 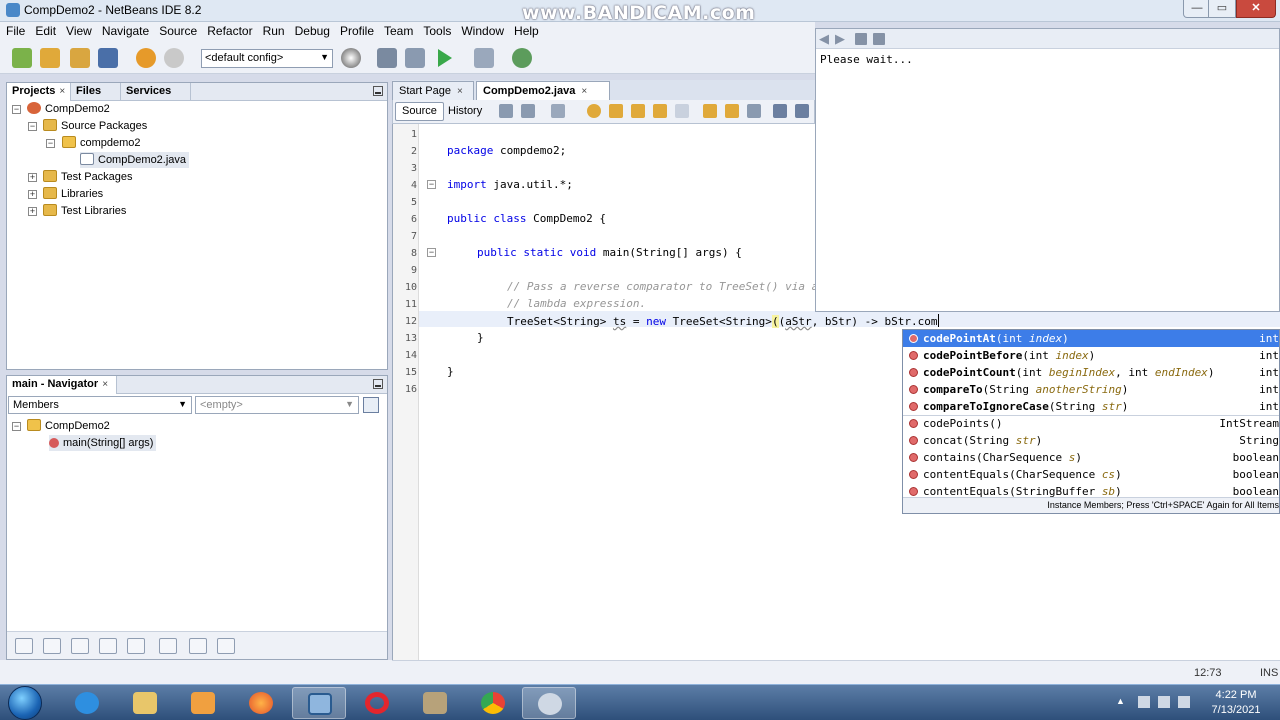 What do you see at coordinates (371, 405) in the screenshot?
I see `navigator-options-icon` at bounding box center [371, 405].